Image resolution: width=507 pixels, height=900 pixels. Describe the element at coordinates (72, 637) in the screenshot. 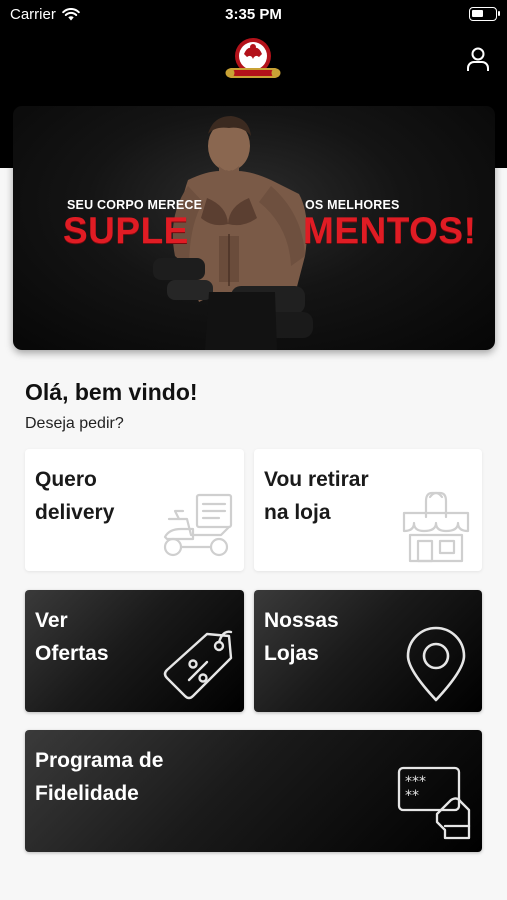

I see `offers-label: Ver Ofertas` at that location.